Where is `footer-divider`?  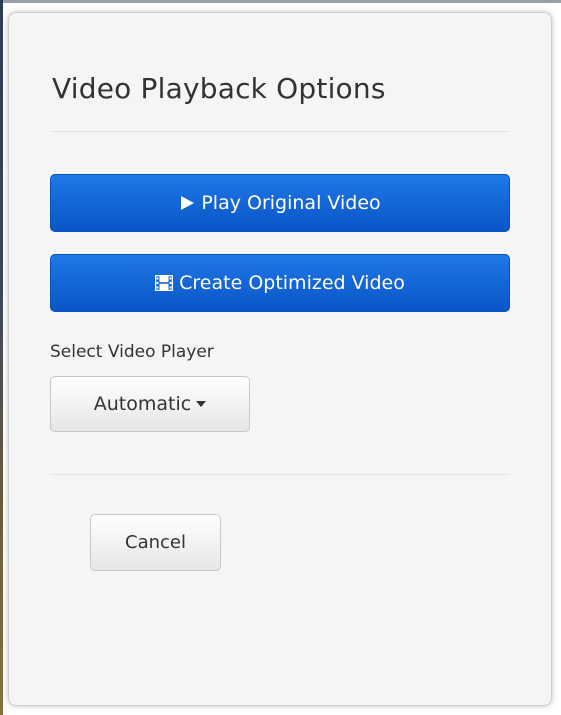 footer-divider is located at coordinates (280, 474).